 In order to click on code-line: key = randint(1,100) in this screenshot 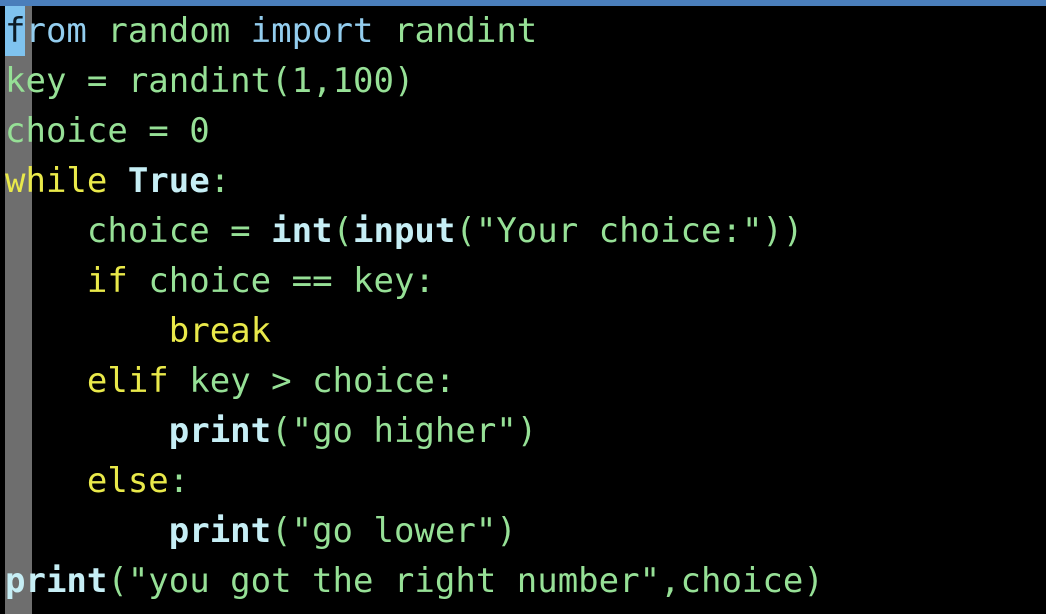, I will do `click(525, 81)`.